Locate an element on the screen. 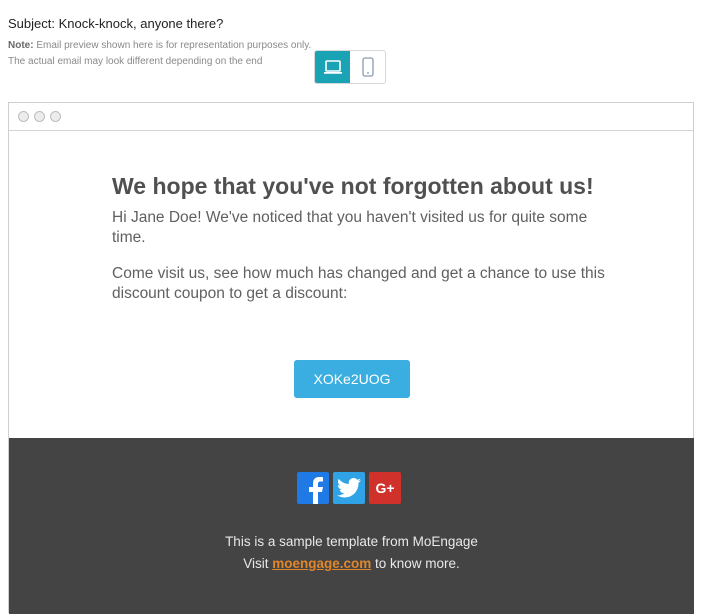  social-links: G+ is located at coordinates (349, 488).